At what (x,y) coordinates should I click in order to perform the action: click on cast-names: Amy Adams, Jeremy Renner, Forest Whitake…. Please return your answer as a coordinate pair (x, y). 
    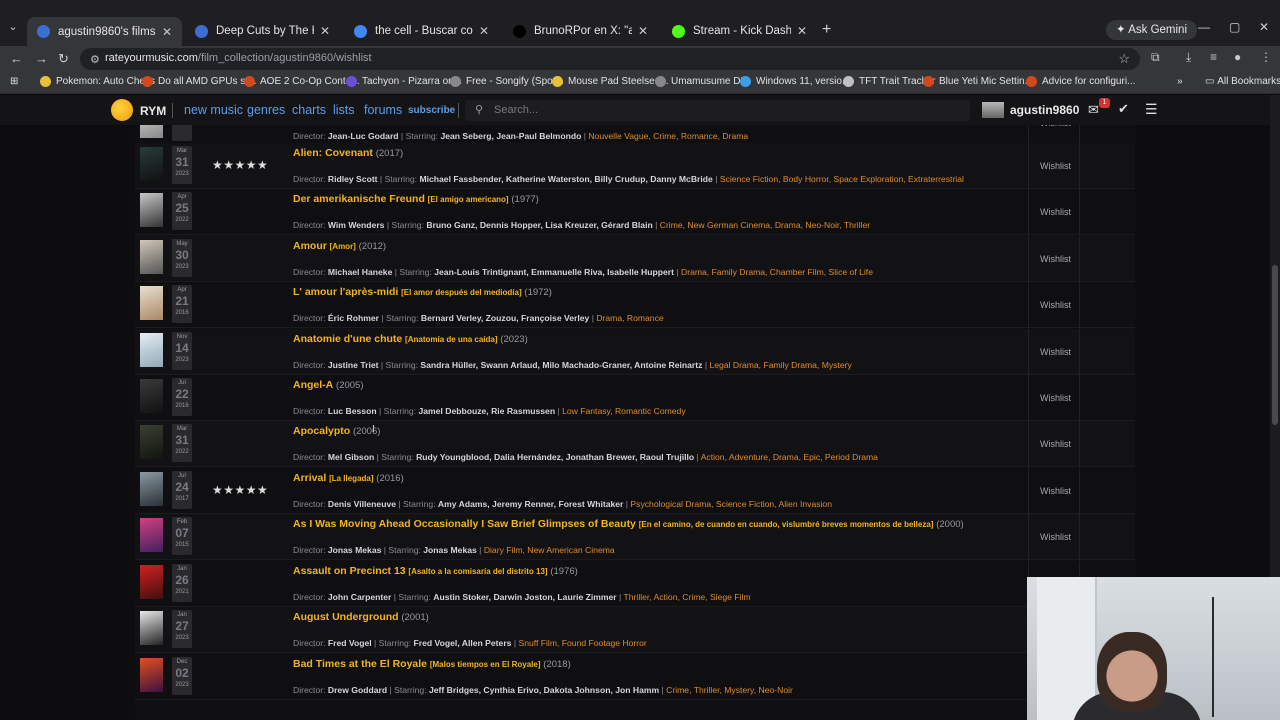
    Looking at the image, I should click on (530, 504).